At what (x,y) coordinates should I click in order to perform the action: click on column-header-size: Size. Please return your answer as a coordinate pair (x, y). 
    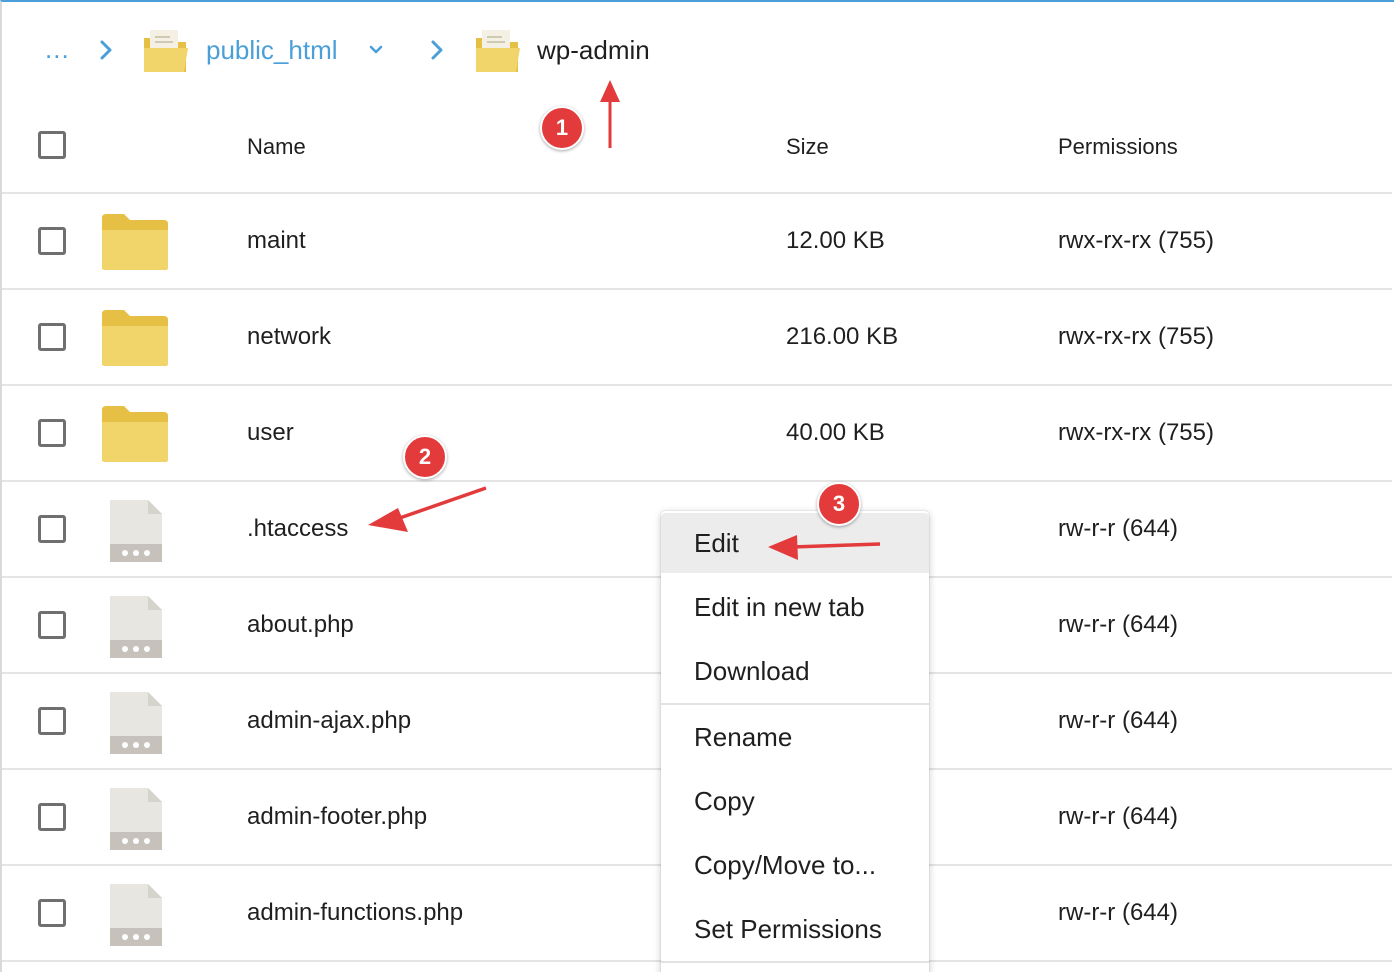
    Looking at the image, I should click on (807, 147).